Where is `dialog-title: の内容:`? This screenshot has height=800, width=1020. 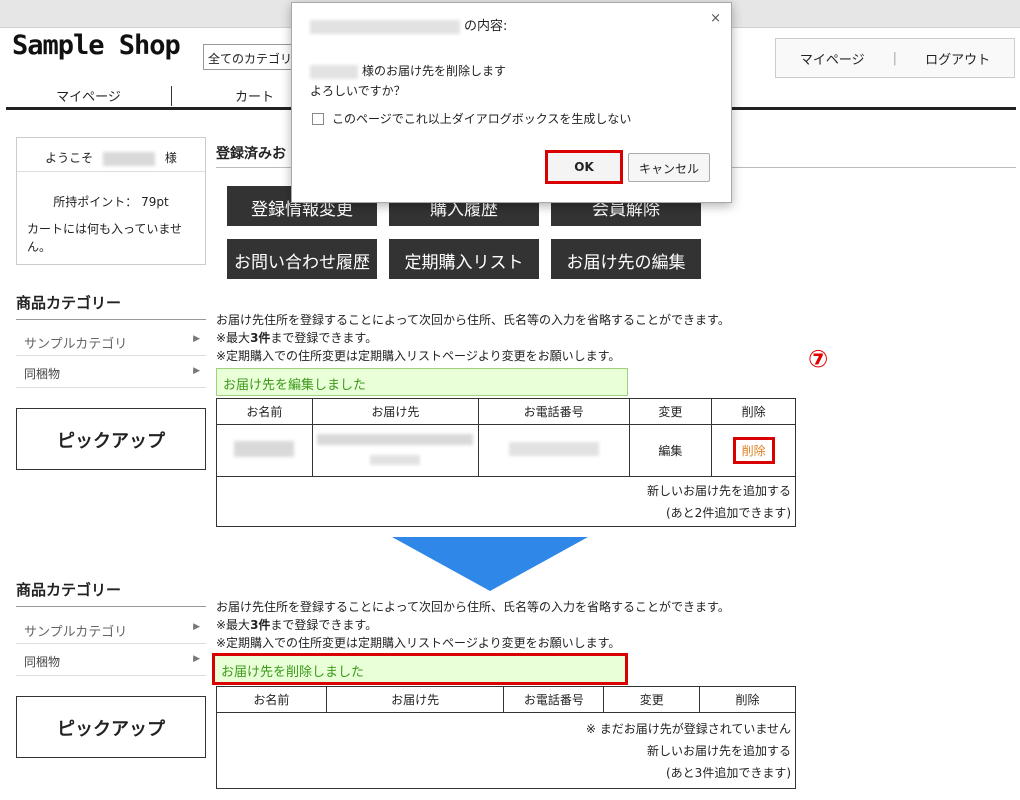
dialog-title: の内容: is located at coordinates (408, 24).